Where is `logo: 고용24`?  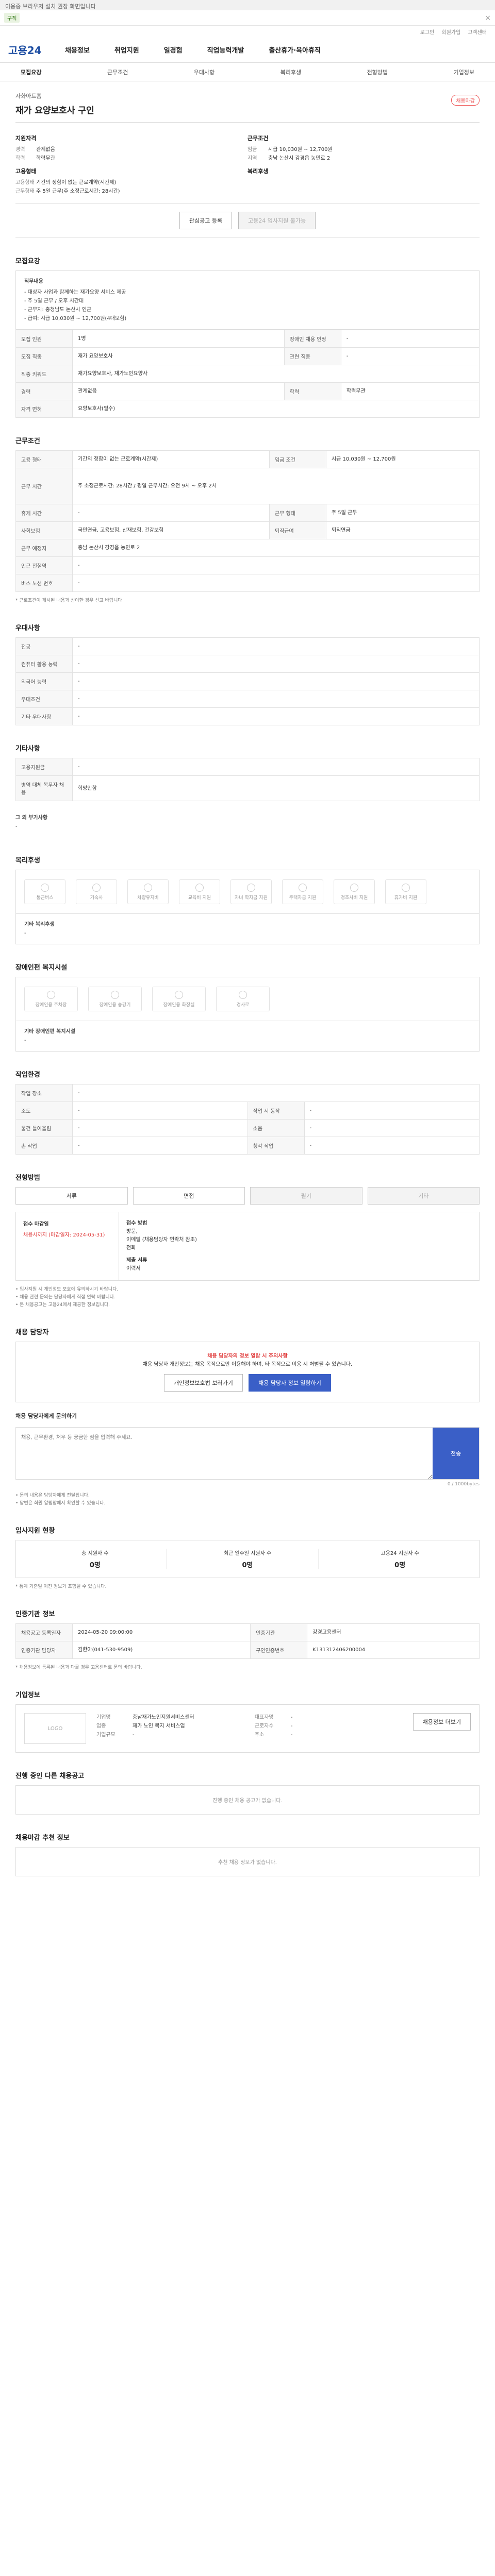
logo: 고용24 is located at coordinates (37, 49).